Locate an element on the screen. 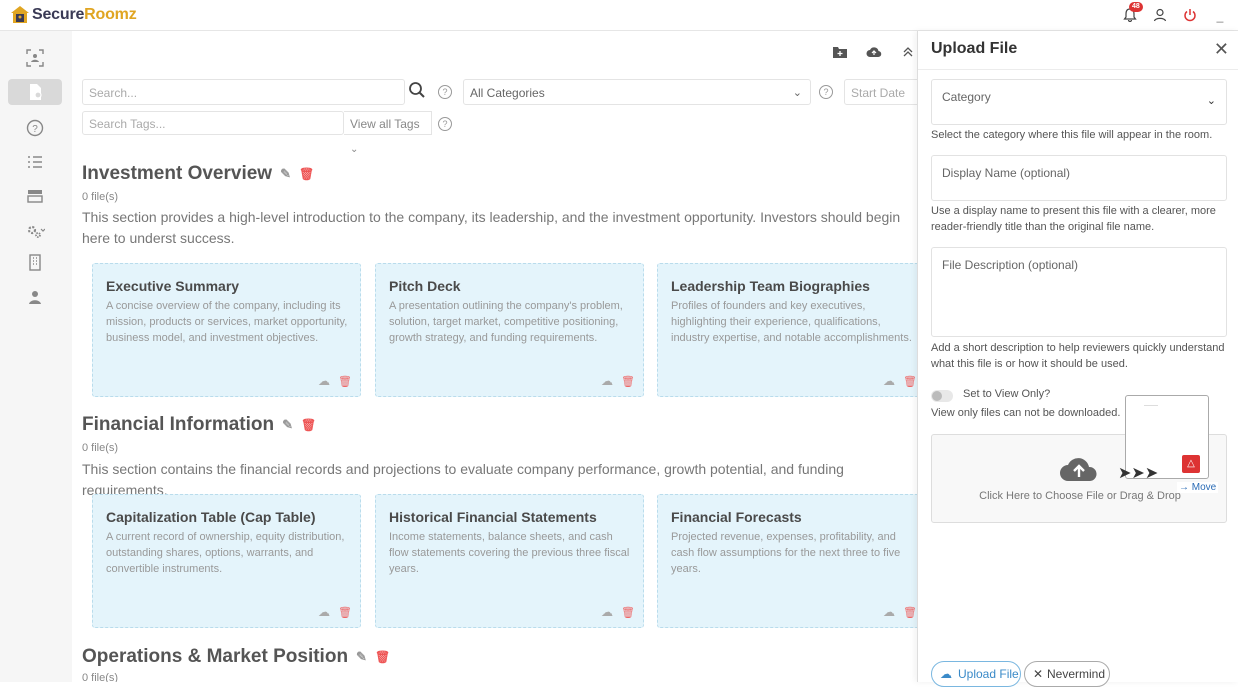  view-only-label: Set to View Only? is located at coordinates (1007, 394).